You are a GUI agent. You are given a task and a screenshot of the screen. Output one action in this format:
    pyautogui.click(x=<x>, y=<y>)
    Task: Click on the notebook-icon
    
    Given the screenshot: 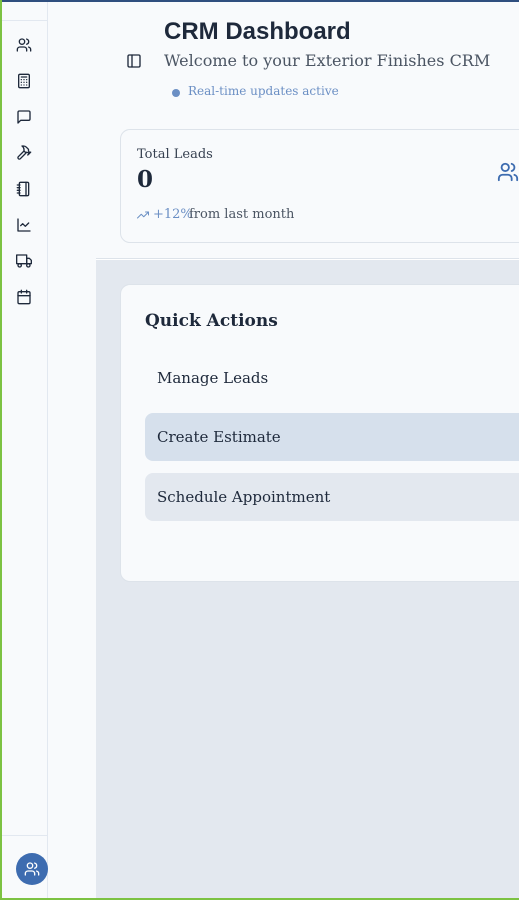 What is the action you would take?
    pyautogui.click(x=23, y=189)
    